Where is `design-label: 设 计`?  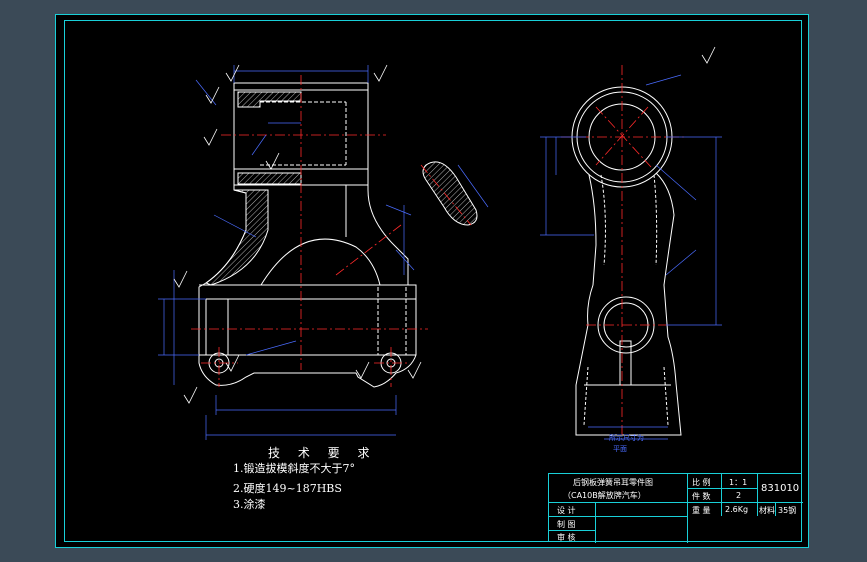
design-label: 设 计 is located at coordinates (566, 510).